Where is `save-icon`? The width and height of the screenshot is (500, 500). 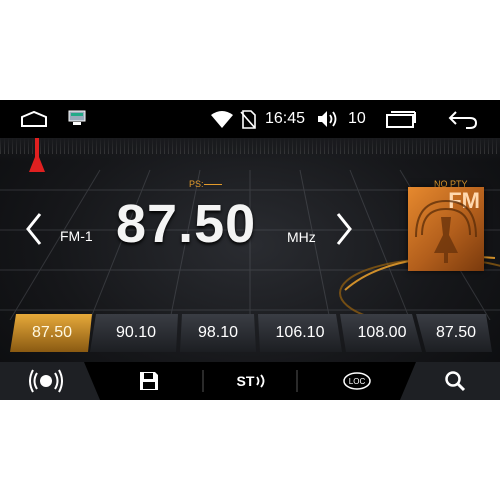
save-icon is located at coordinates (149, 381).